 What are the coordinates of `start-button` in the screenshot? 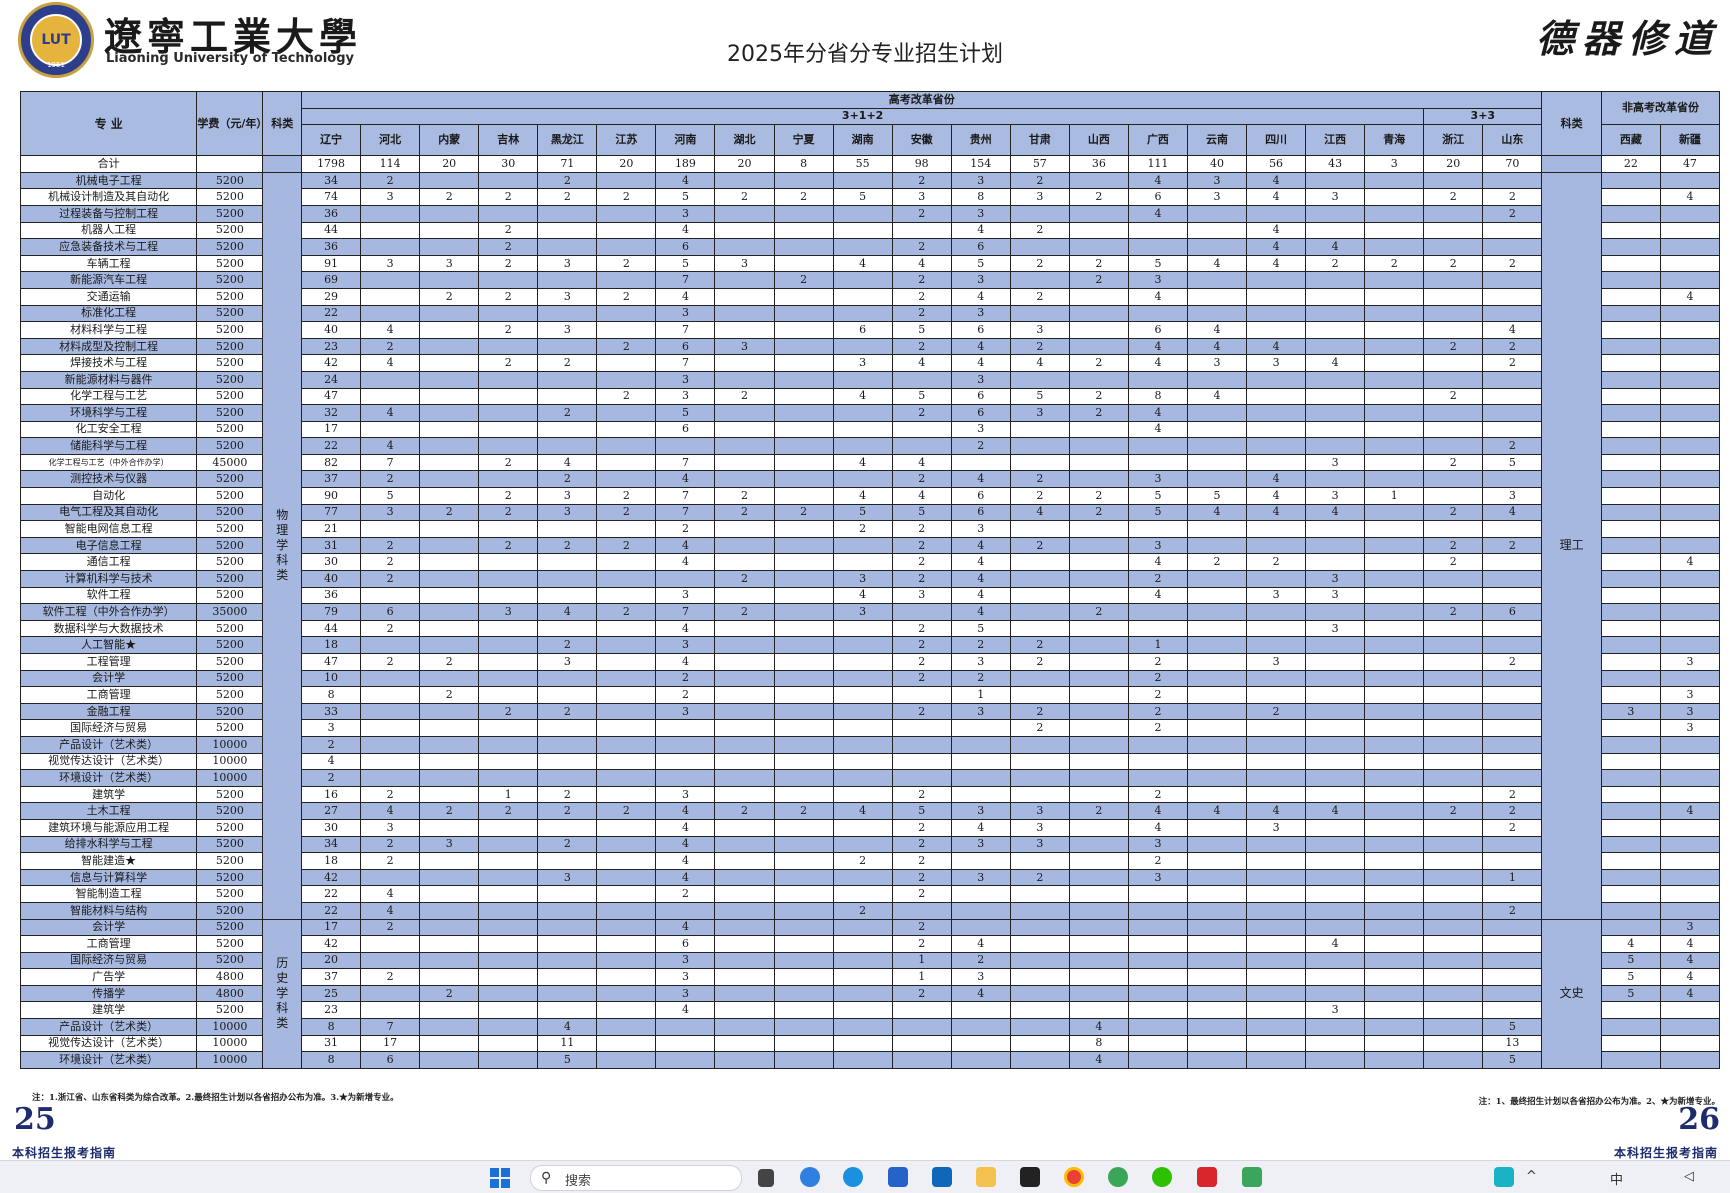 It's located at (500, 1178).